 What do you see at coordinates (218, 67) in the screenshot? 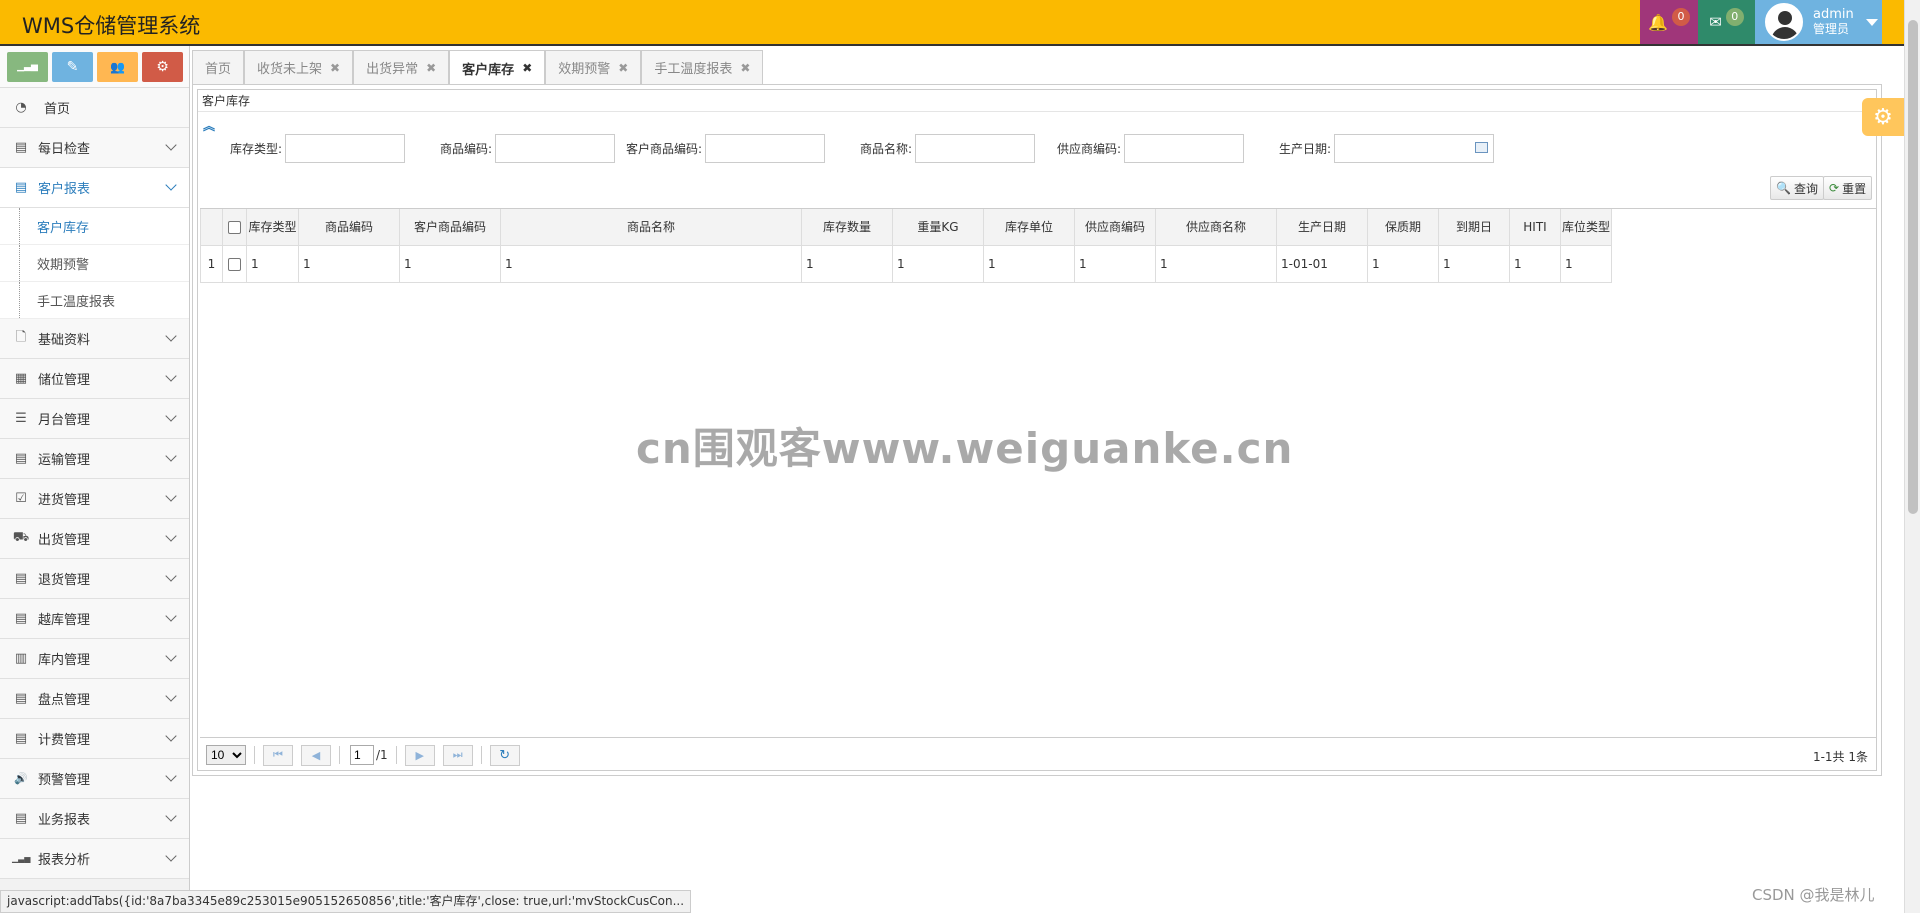
I see `tab-home: 首页` at bounding box center [218, 67].